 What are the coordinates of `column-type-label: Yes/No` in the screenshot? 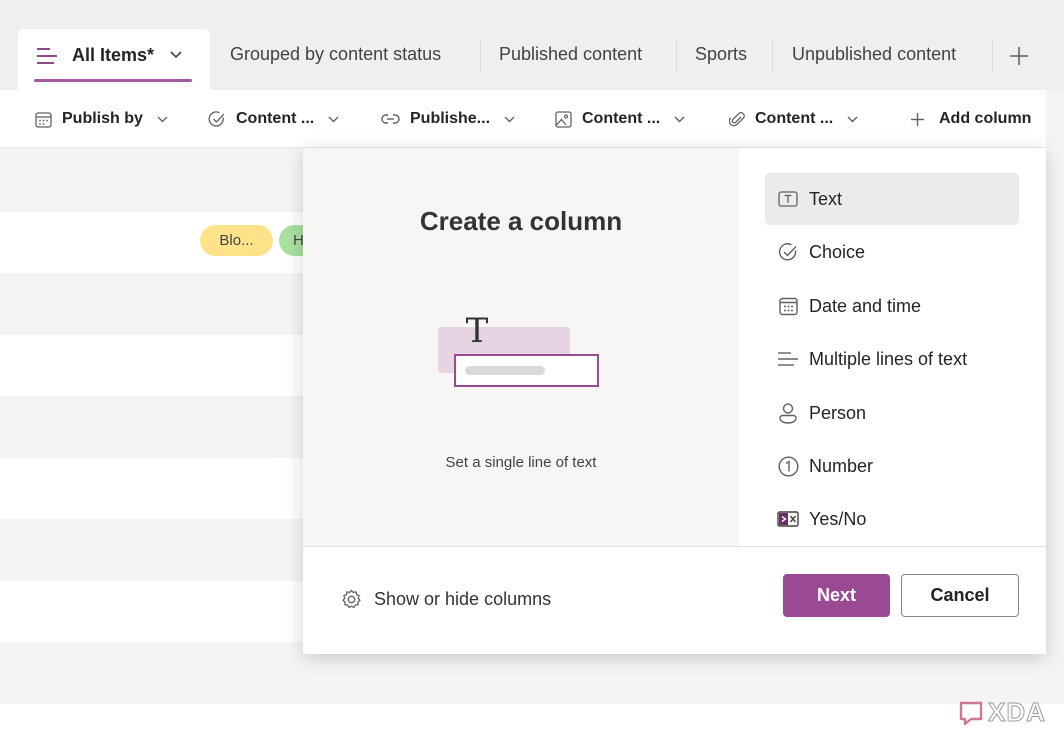 It's located at (838, 518).